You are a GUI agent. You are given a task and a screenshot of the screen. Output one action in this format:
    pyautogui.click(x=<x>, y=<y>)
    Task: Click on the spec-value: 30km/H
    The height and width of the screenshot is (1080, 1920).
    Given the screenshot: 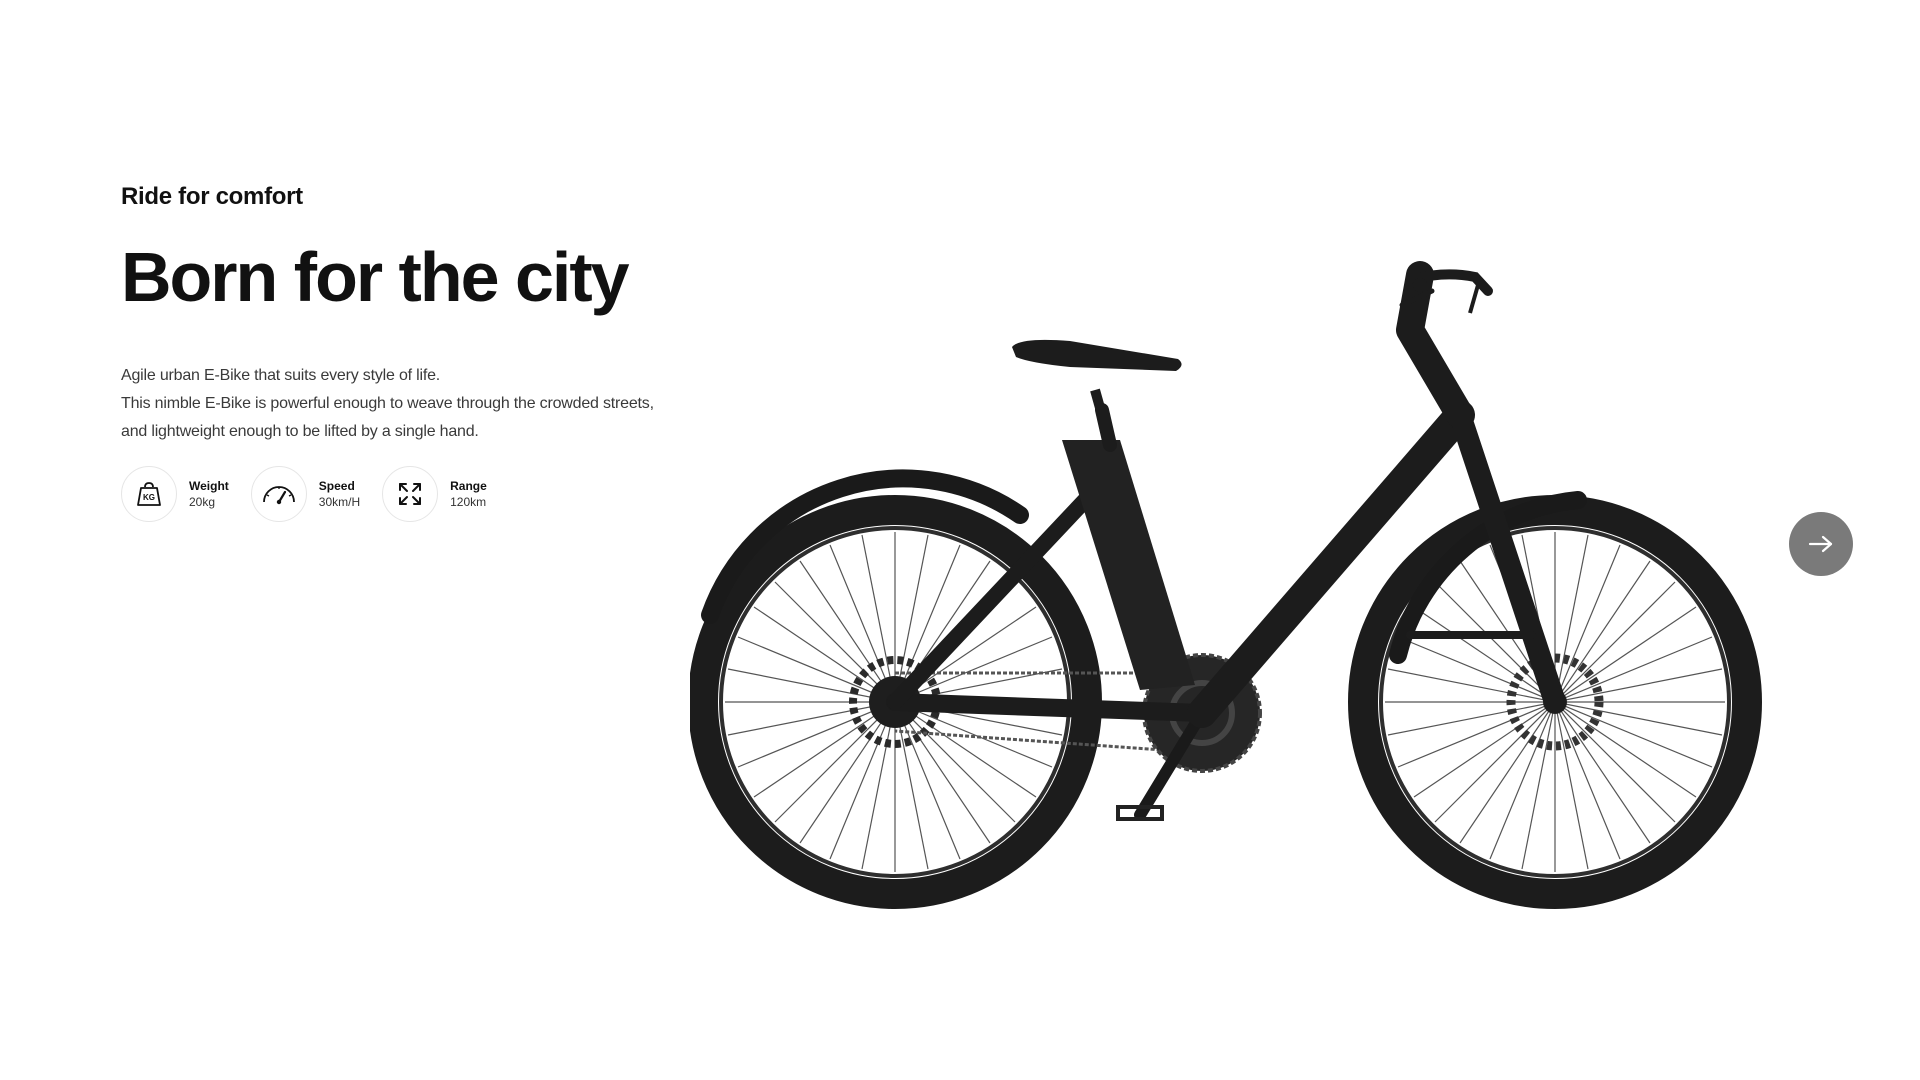 What is the action you would take?
    pyautogui.click(x=339, y=502)
    